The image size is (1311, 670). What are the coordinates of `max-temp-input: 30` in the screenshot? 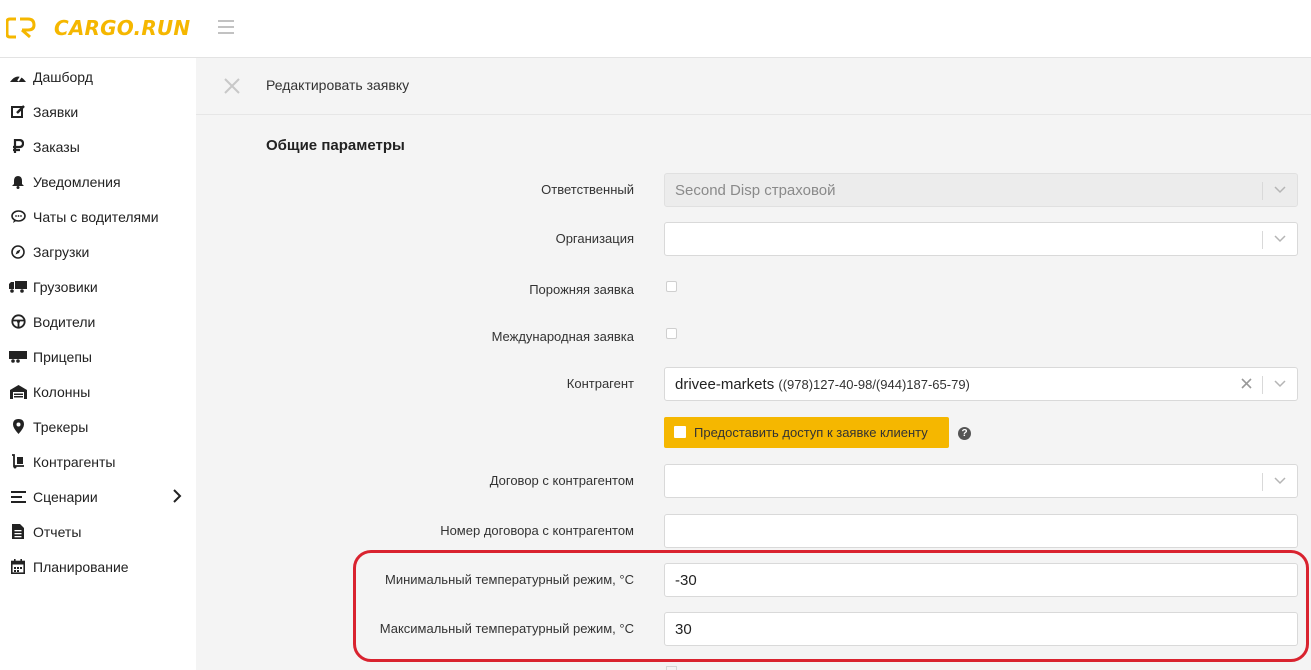 It's located at (981, 629).